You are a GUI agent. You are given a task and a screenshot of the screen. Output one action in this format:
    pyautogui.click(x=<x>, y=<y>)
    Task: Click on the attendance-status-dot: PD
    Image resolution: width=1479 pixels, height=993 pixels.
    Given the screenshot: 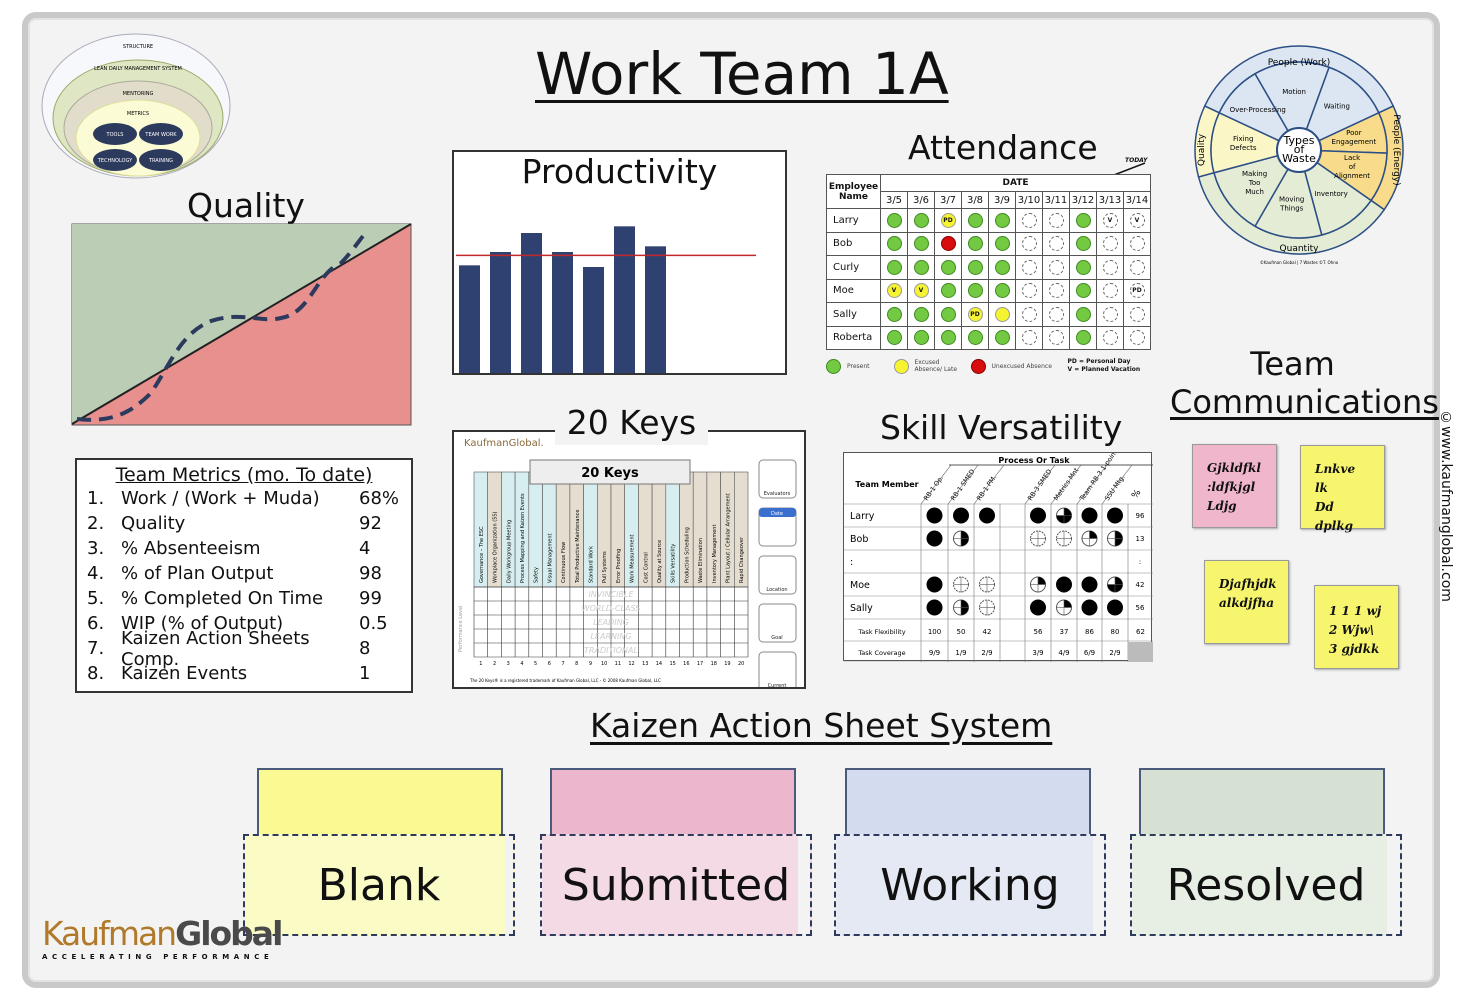 What is the action you would take?
    pyautogui.click(x=1137, y=291)
    